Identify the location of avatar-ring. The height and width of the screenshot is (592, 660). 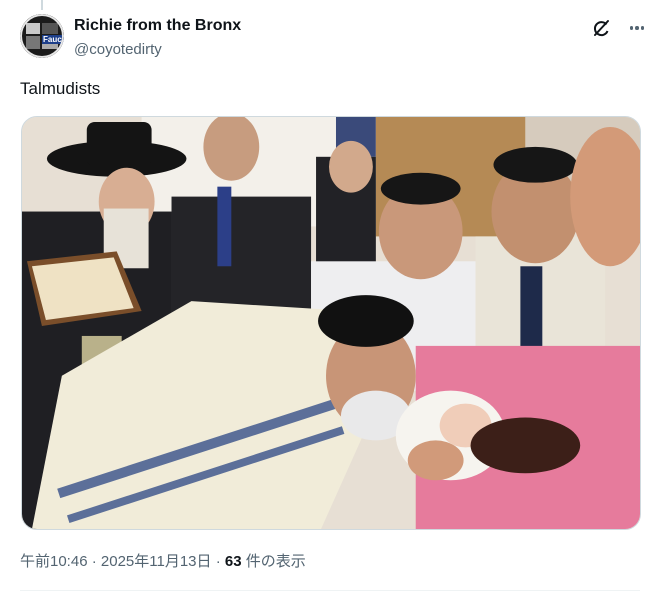
(42, 36).